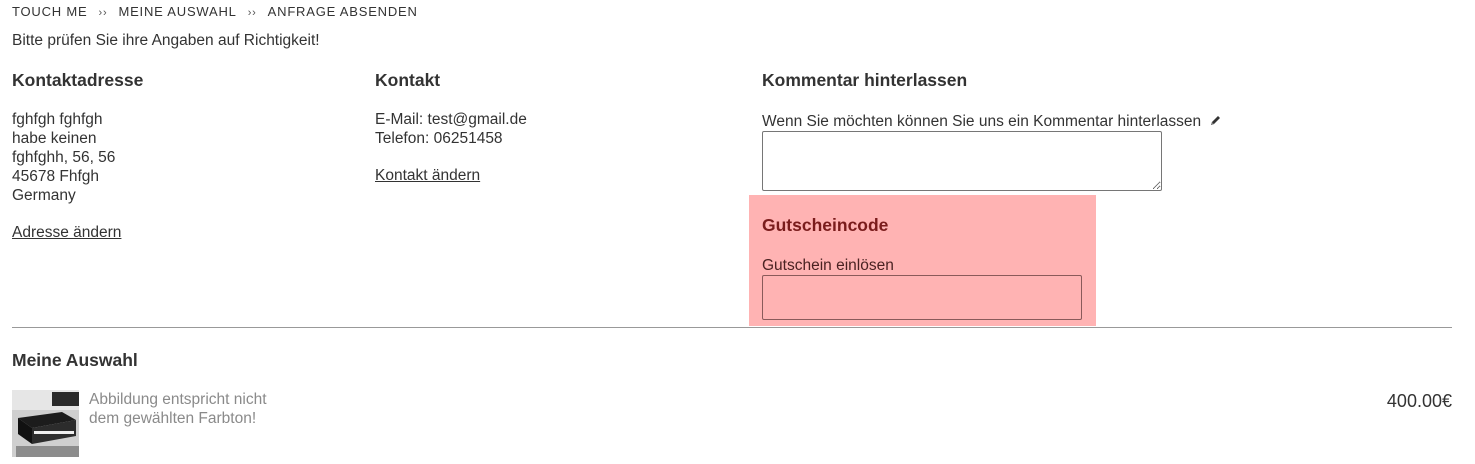 This screenshot has height=464, width=1475. Describe the element at coordinates (1215, 122) in the screenshot. I see `pencil-icon` at that location.